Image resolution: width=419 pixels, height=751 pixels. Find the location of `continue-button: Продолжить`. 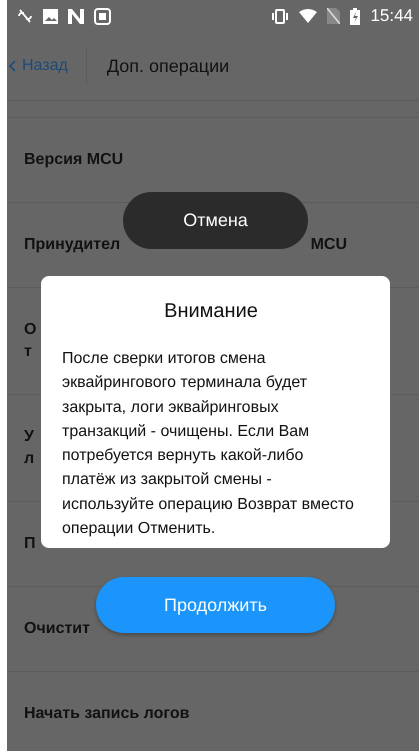

continue-button: Продолжить is located at coordinates (215, 605).